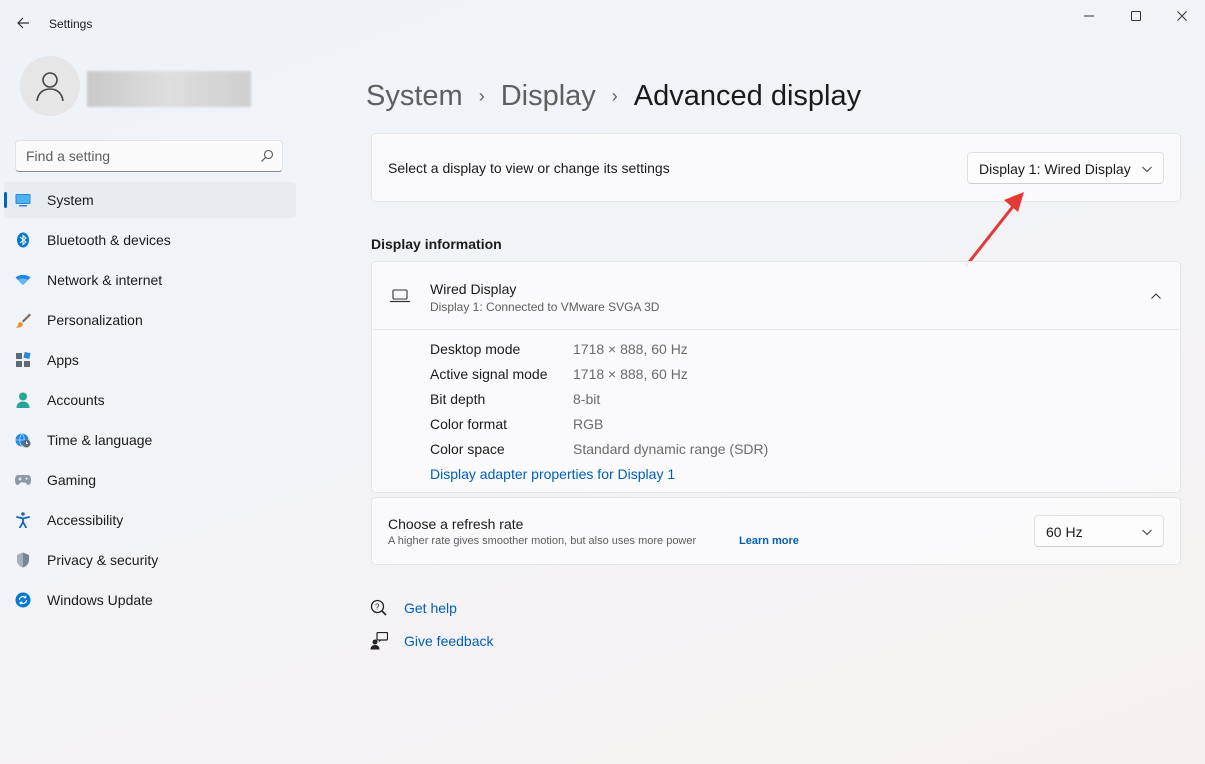 The width and height of the screenshot is (1205, 764). I want to click on sync-icon, so click(23, 600).